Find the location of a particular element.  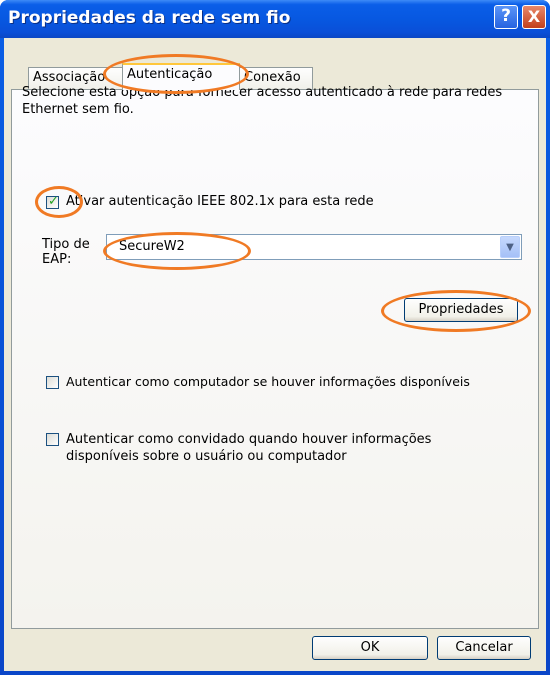

close-button: X is located at coordinates (534, 17).